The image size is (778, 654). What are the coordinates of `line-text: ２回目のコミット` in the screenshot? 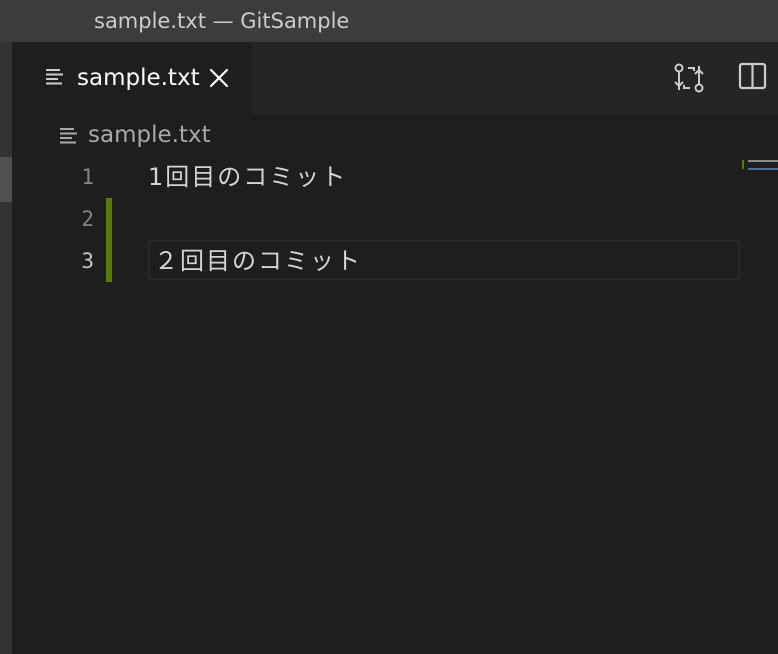 It's located at (258, 261).